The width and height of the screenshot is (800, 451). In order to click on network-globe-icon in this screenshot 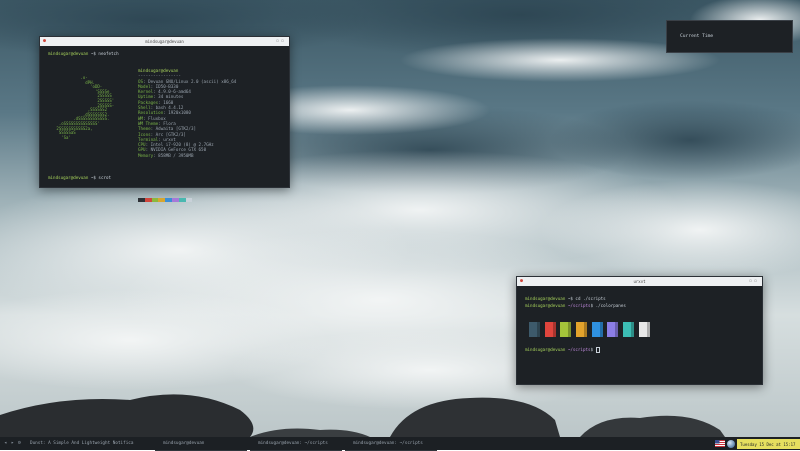, I will do `click(731, 443)`.